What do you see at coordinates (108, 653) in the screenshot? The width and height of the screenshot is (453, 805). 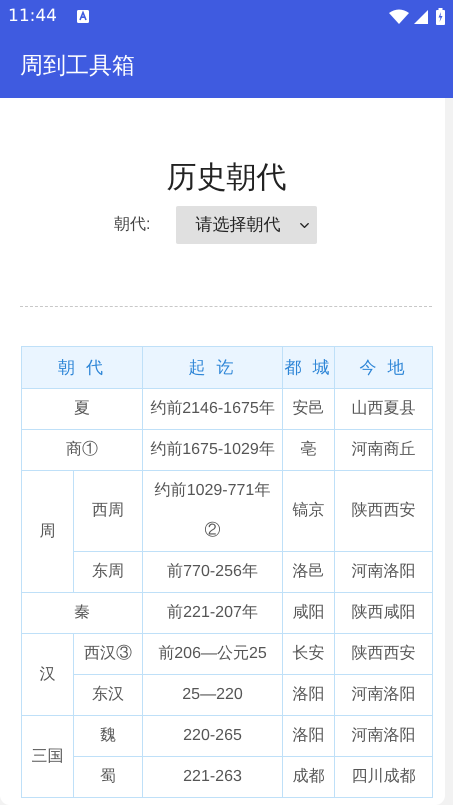 I see `sub-dynasty-name: 西汉③` at bounding box center [108, 653].